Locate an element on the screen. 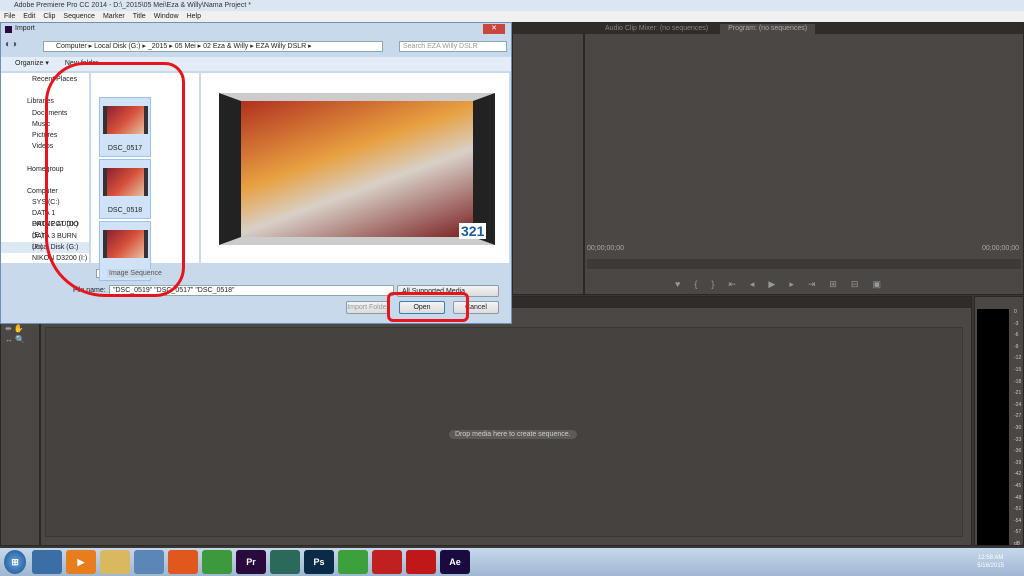 This screenshot has height=576, width=1024. time-ruler is located at coordinates (804, 264).